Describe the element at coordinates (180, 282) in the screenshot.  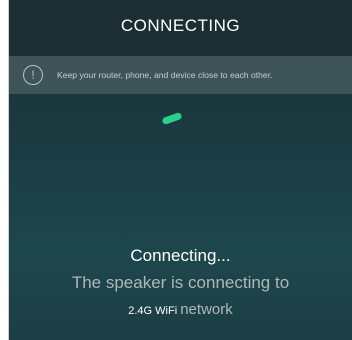
I see `status-message: The speaker is connecting to` at that location.